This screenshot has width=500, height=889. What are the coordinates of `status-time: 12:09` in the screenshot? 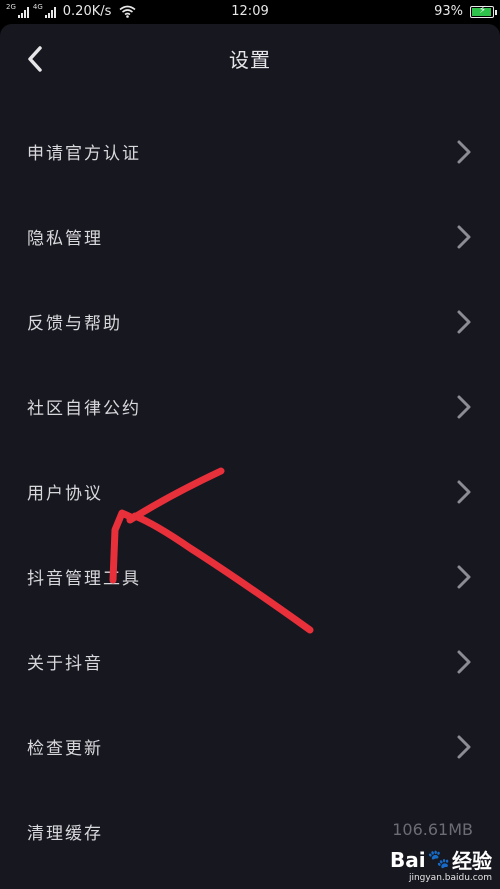 It's located at (250, 11).